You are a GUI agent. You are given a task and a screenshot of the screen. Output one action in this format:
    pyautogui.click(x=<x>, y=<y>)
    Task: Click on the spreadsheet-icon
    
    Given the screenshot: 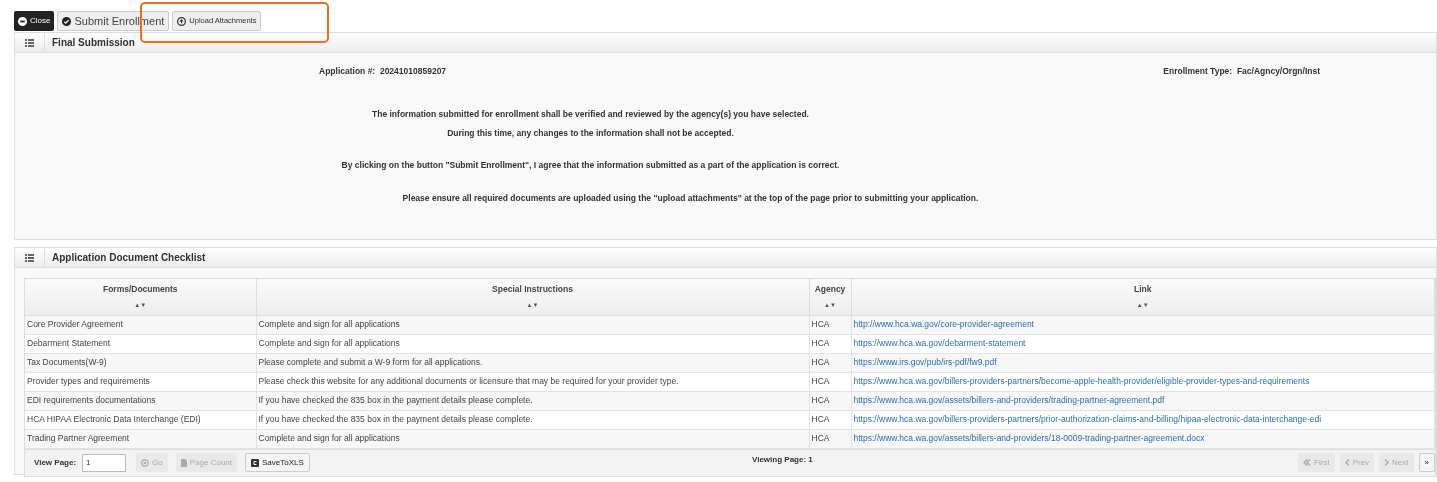 What is the action you would take?
    pyautogui.click(x=255, y=462)
    